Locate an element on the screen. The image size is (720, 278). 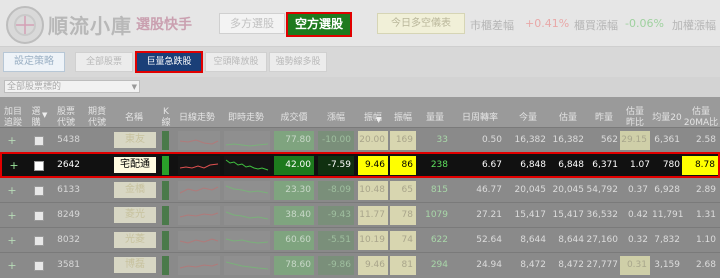
col-amplitude: 振幅 is located at coordinates (373, 118).